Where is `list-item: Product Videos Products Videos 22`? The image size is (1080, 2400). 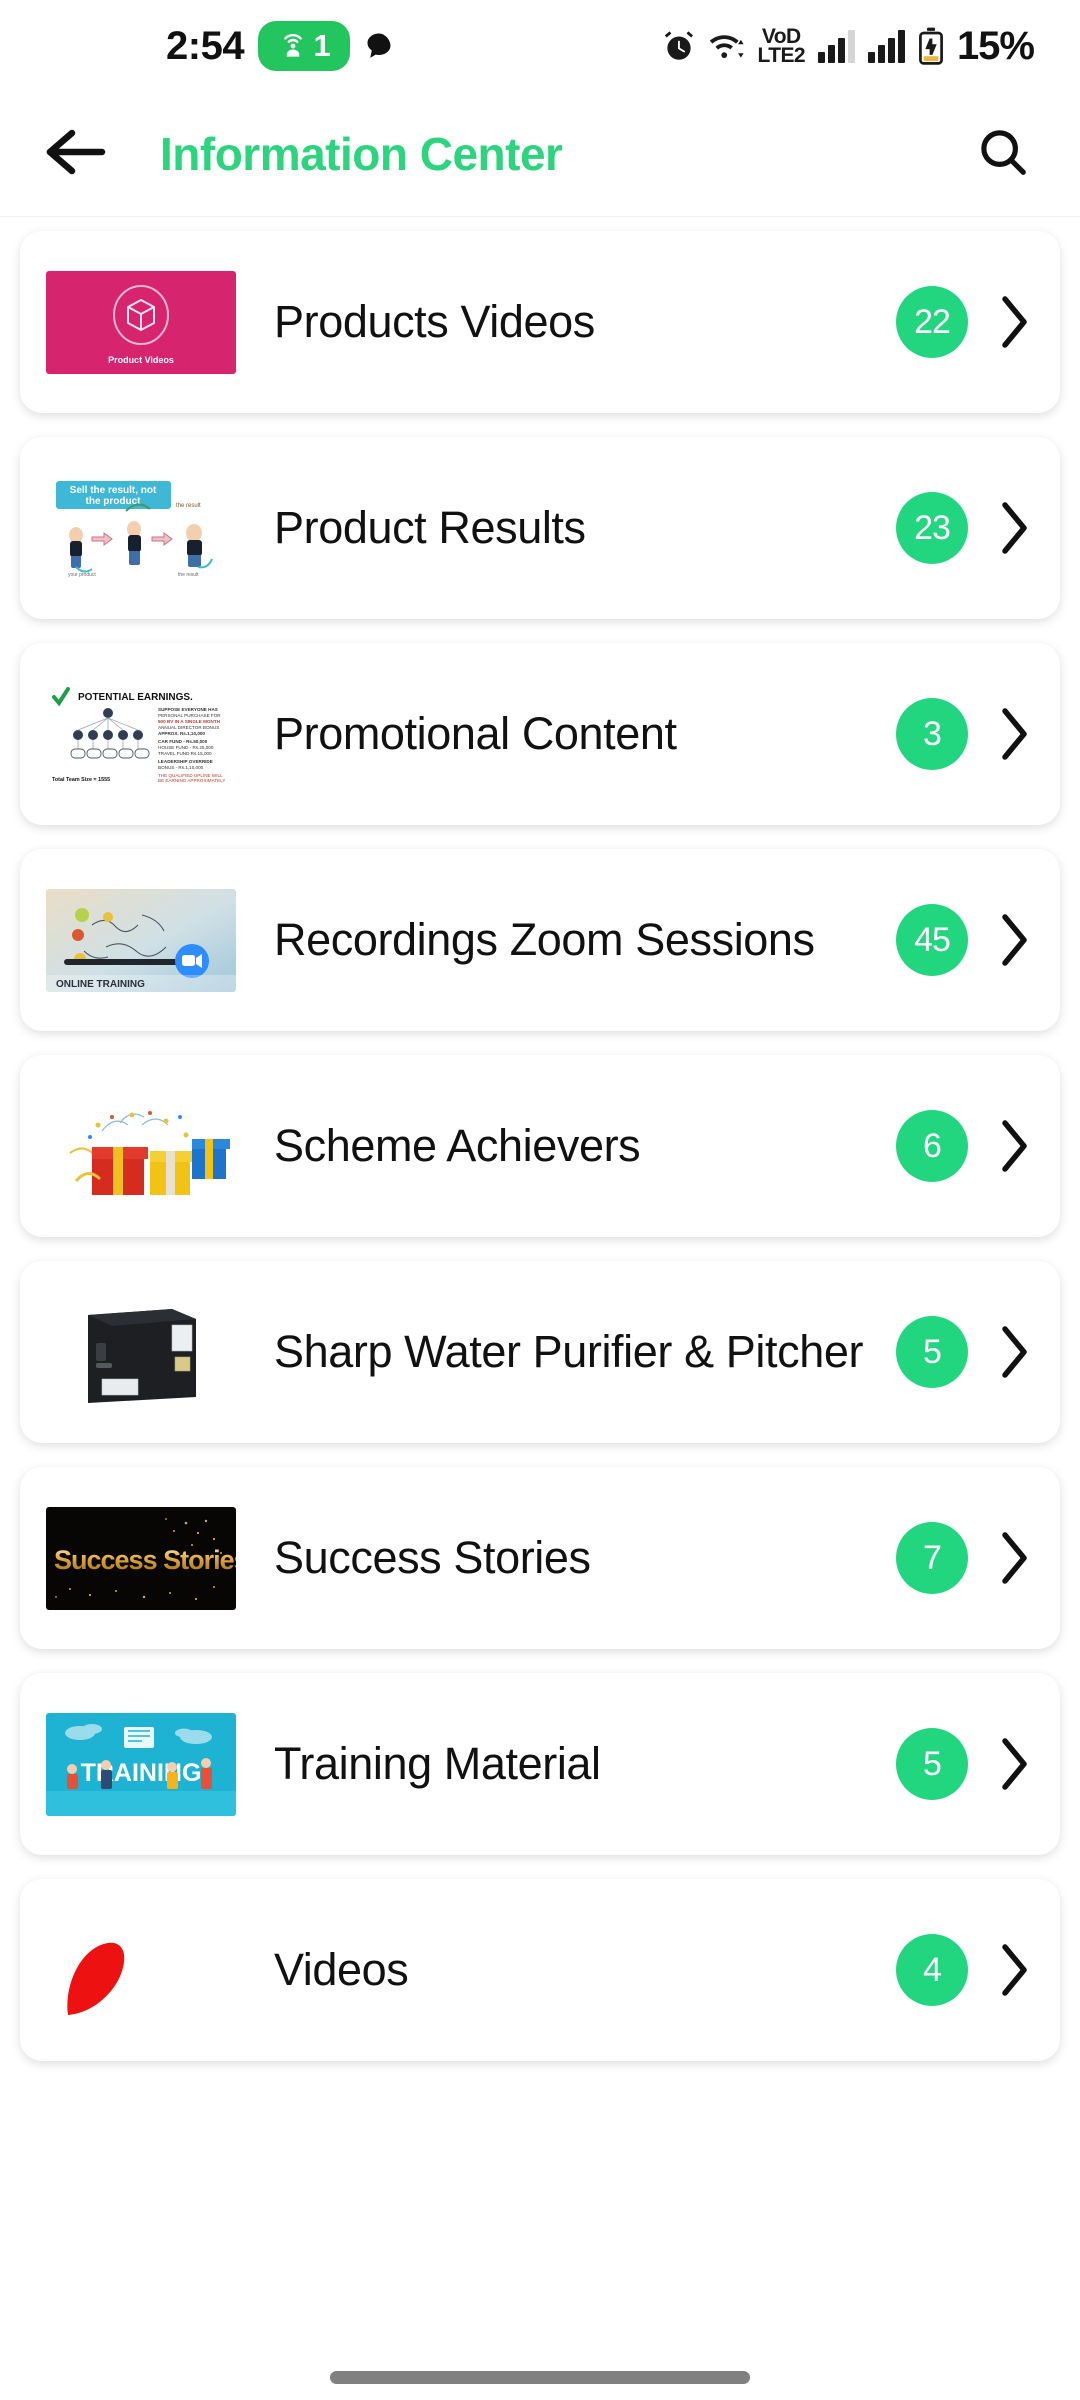 list-item: Product Videos Products Videos 22 is located at coordinates (540, 322).